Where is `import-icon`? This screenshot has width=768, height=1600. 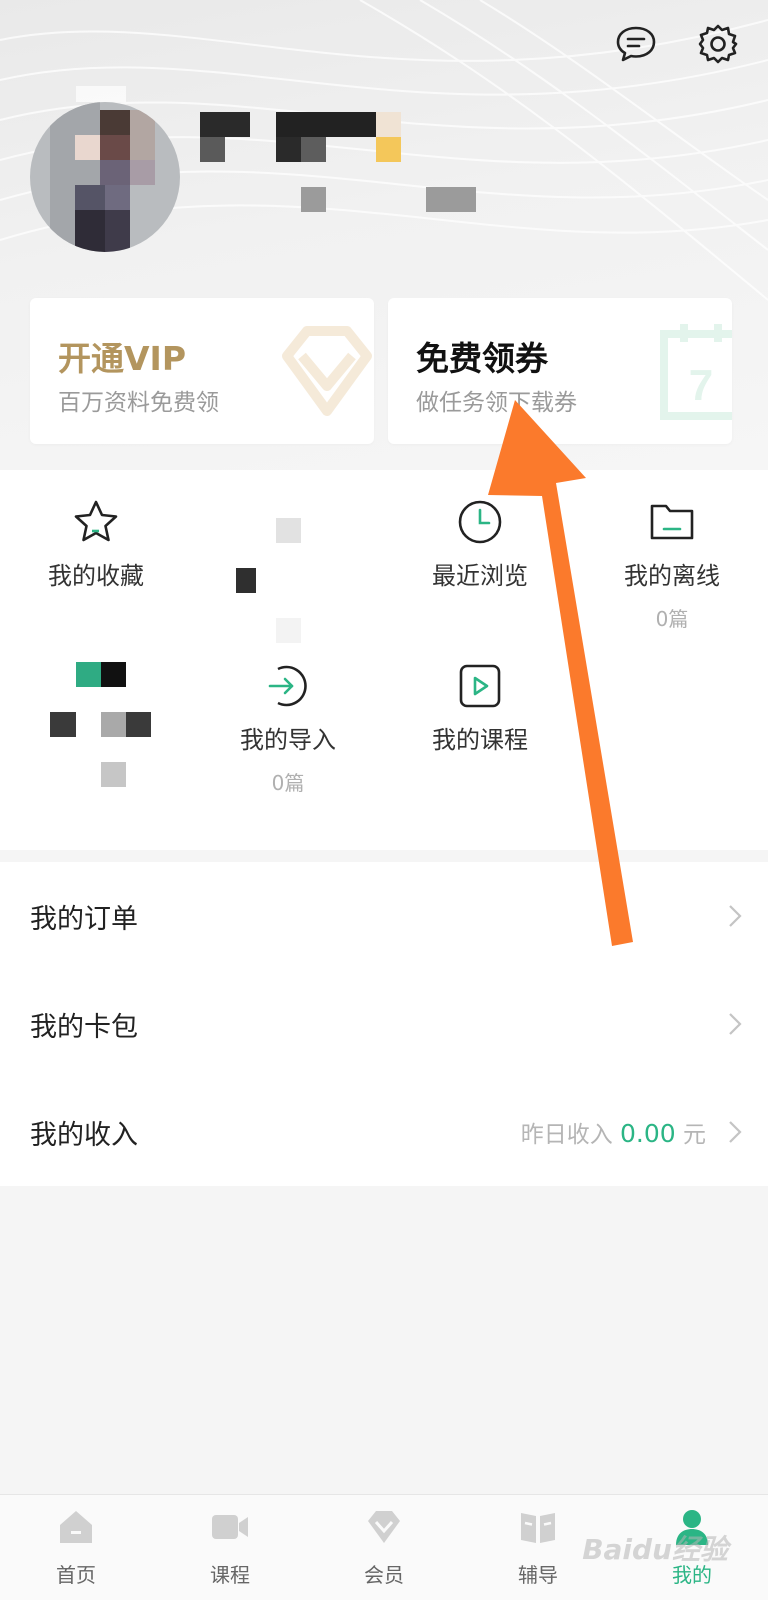
import-icon is located at coordinates (287, 686).